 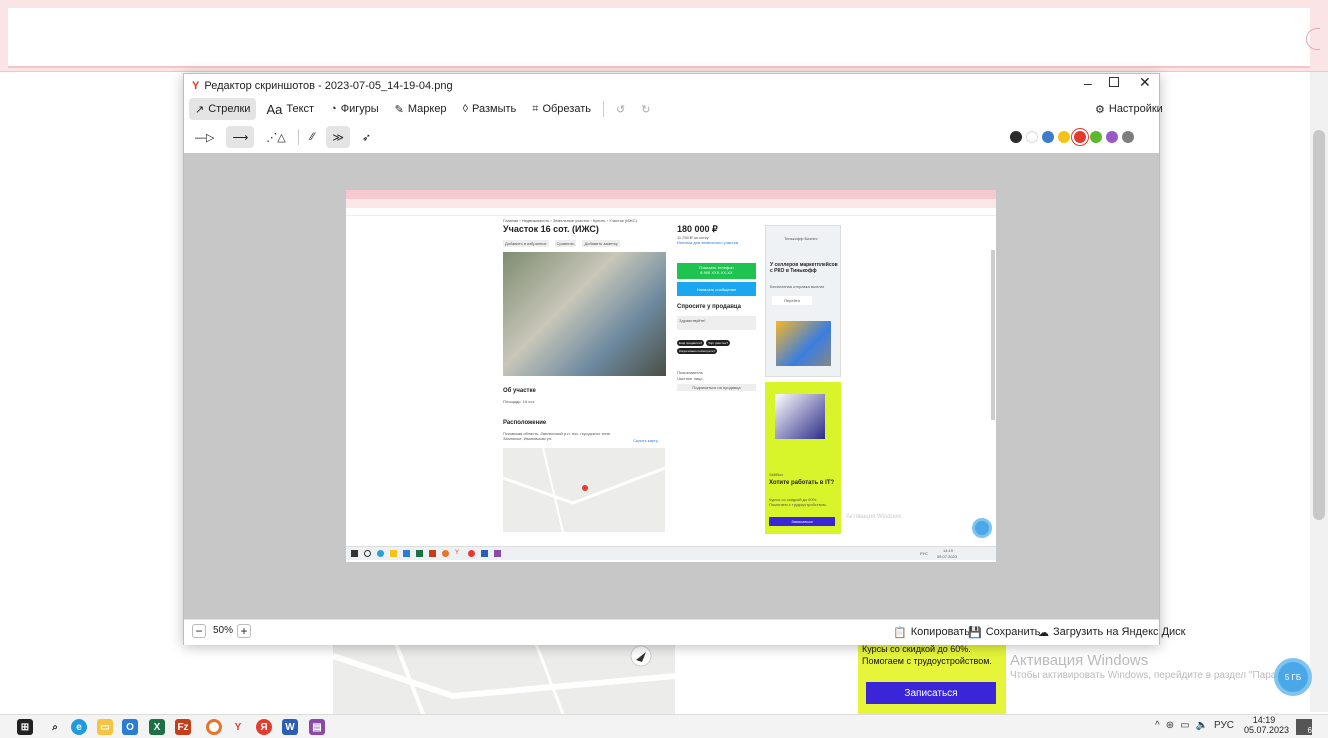 What do you see at coordinates (157, 727) in the screenshot?
I see `excel-icon: X` at bounding box center [157, 727].